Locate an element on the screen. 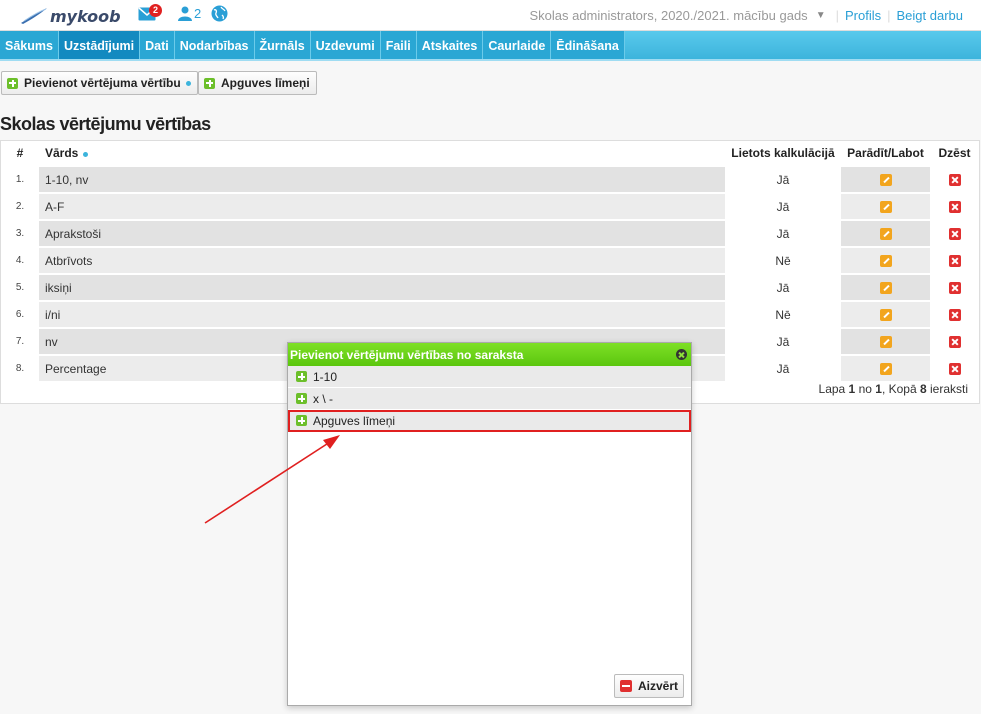 This screenshot has width=981, height=714. row-name: Atbrīvots is located at coordinates (382, 259).